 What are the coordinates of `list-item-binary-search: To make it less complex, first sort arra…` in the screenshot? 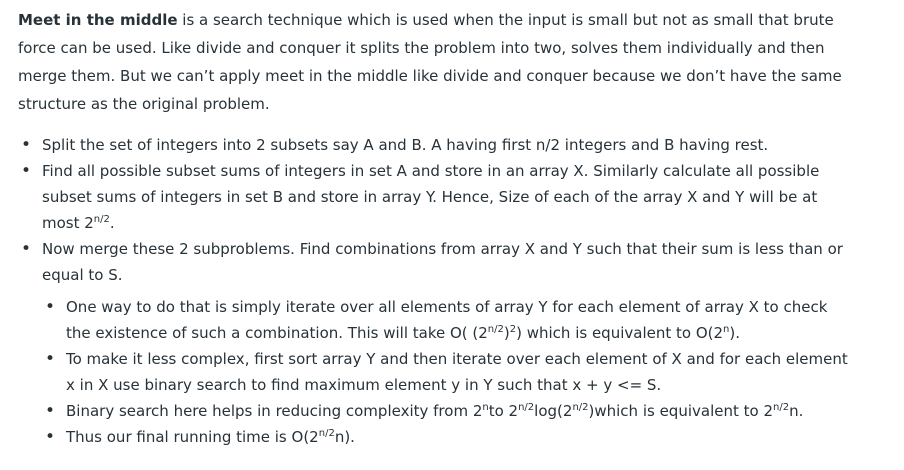 It's located at (446, 372).